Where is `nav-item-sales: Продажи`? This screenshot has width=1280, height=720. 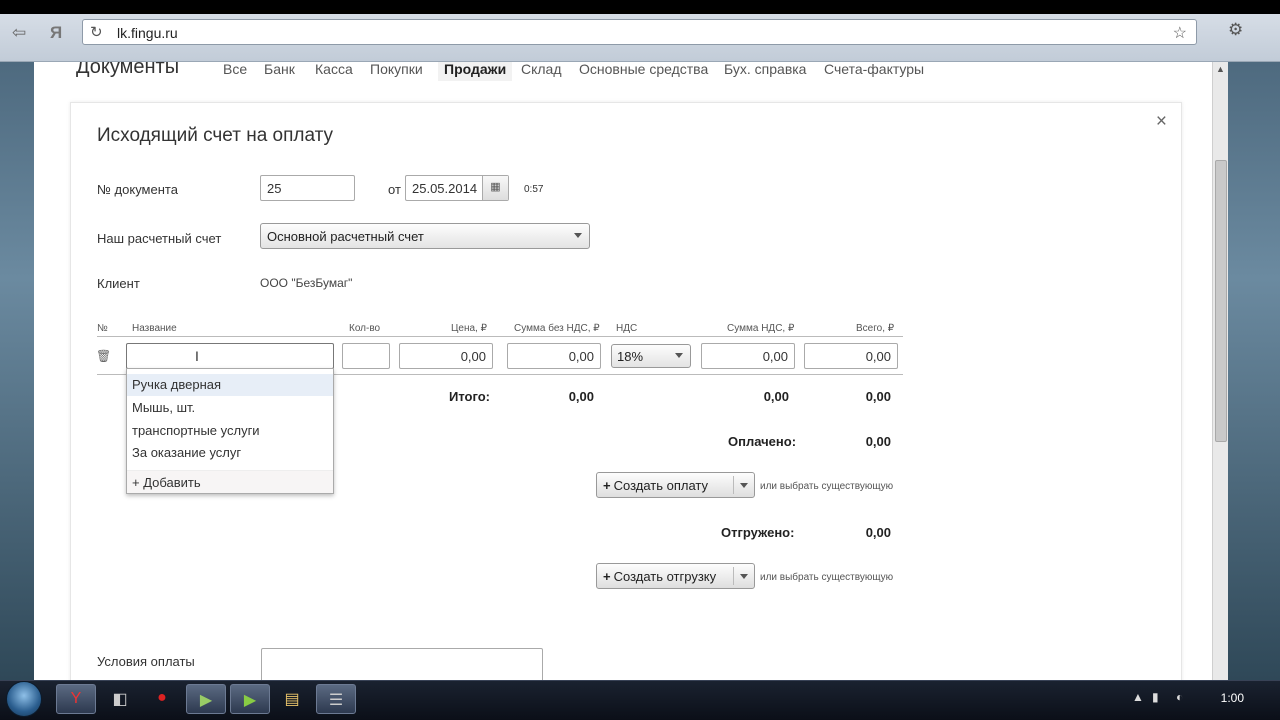 nav-item-sales: Продажи is located at coordinates (475, 71).